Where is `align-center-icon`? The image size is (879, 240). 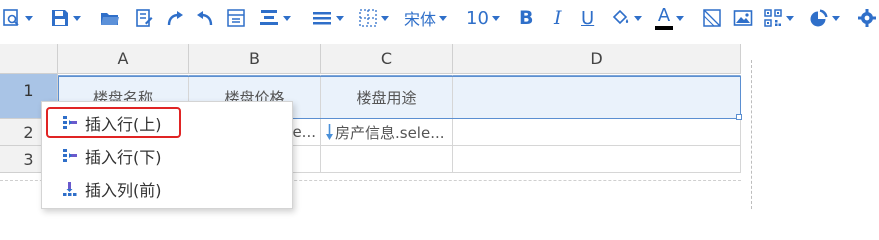
align-center-icon is located at coordinates (269, 17).